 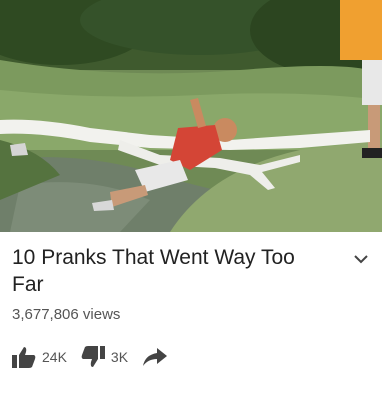 What do you see at coordinates (66, 314) in the screenshot?
I see `view-count: 3,677,806 views` at bounding box center [66, 314].